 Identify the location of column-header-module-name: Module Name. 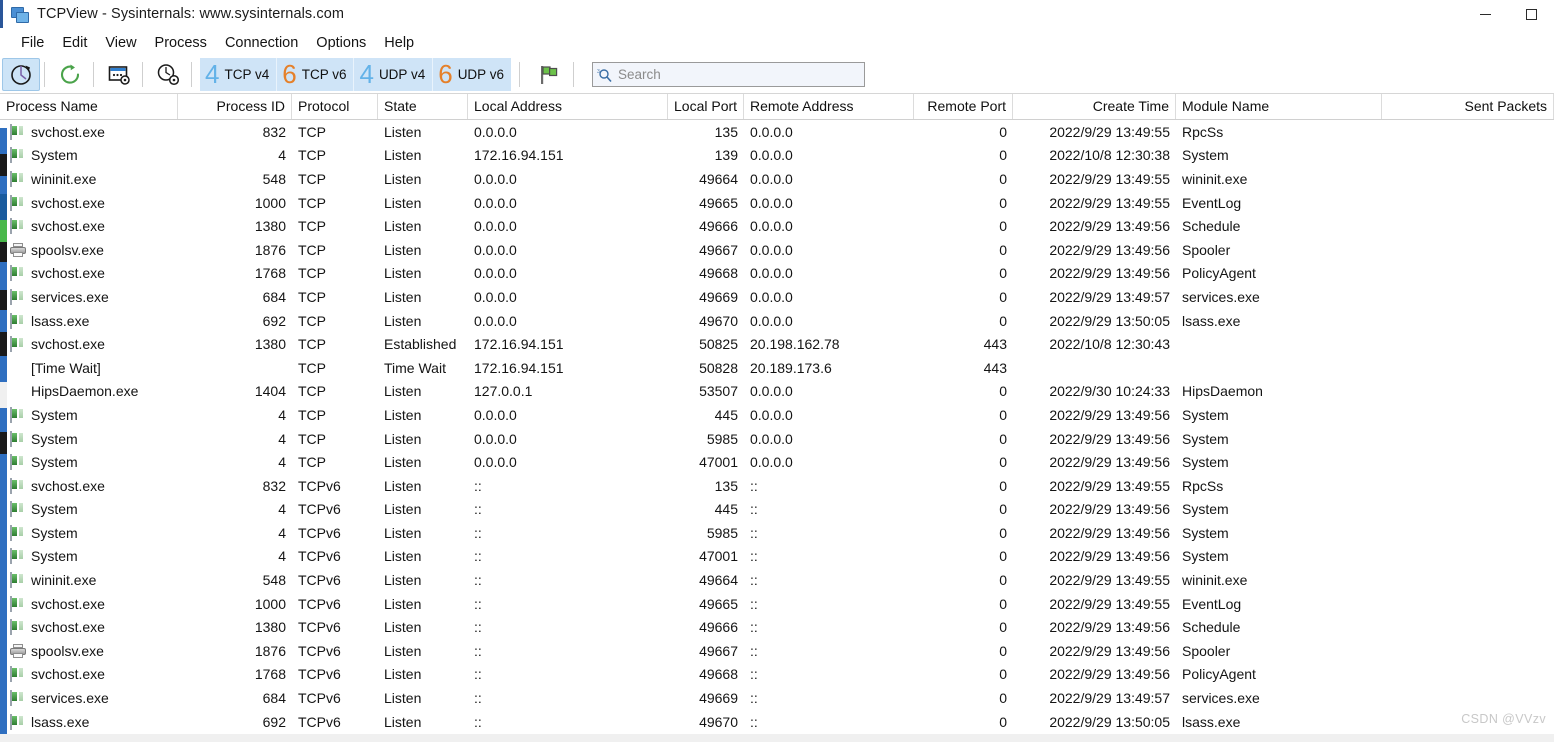
(1279, 106).